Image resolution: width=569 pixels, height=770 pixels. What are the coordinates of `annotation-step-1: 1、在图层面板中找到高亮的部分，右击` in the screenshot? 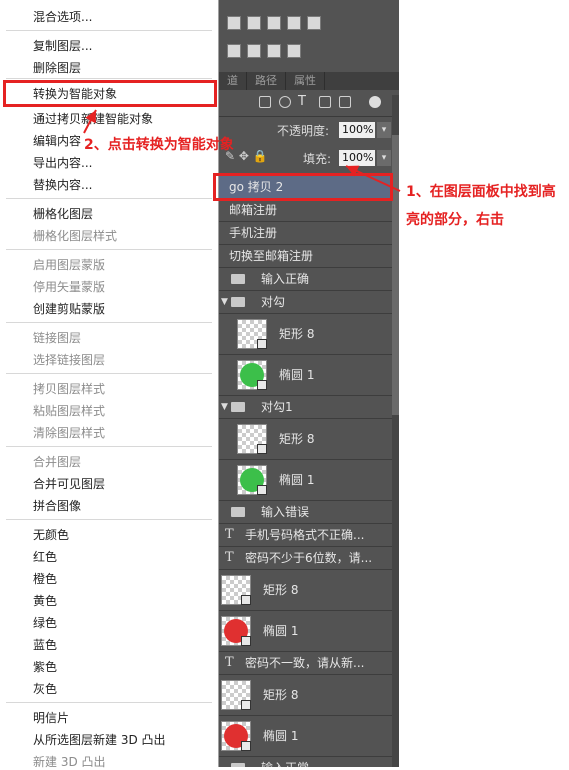 It's located at (481, 206).